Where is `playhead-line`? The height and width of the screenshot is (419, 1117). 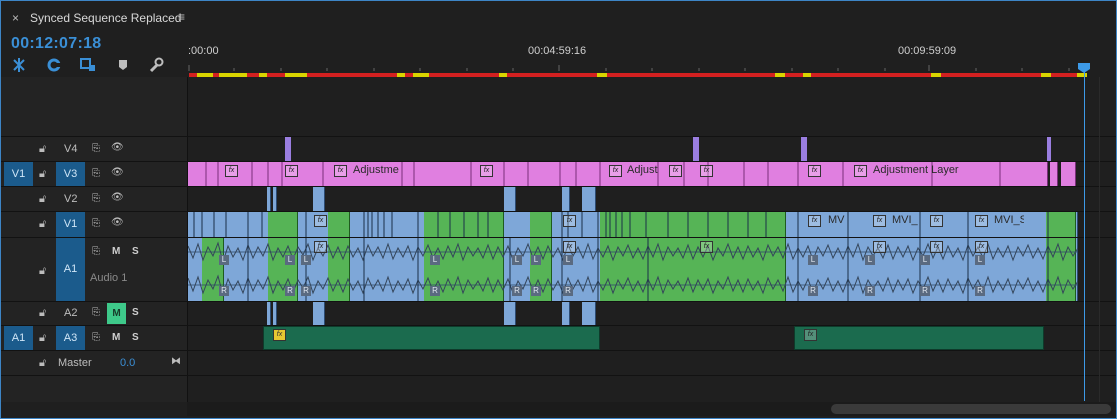 playhead-line is located at coordinates (1084, 236).